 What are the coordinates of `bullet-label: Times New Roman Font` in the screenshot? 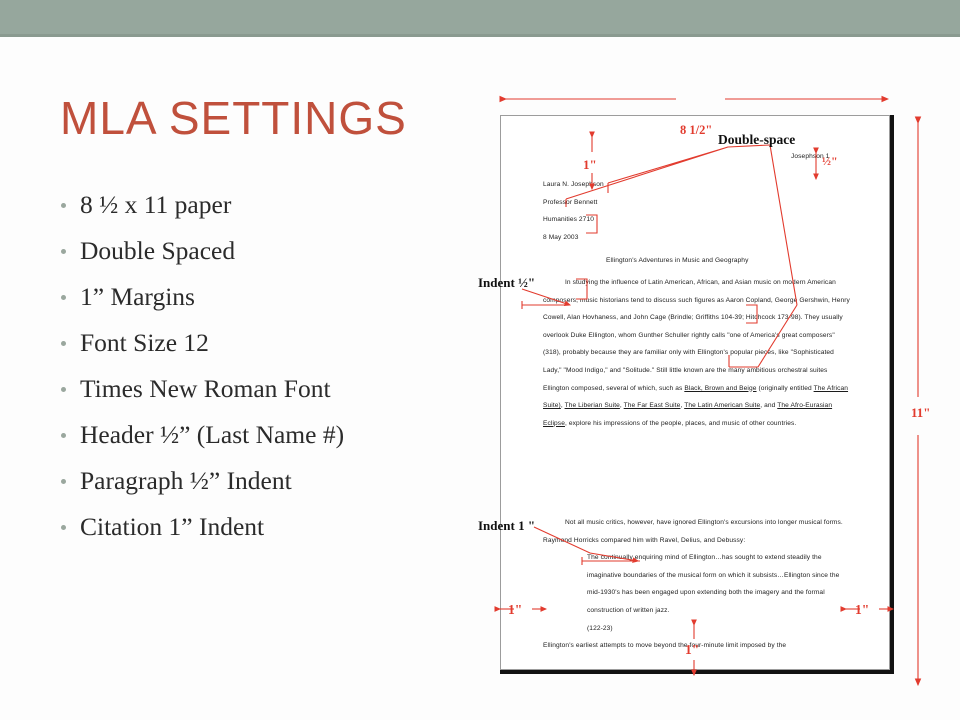 It's located at (205, 388).